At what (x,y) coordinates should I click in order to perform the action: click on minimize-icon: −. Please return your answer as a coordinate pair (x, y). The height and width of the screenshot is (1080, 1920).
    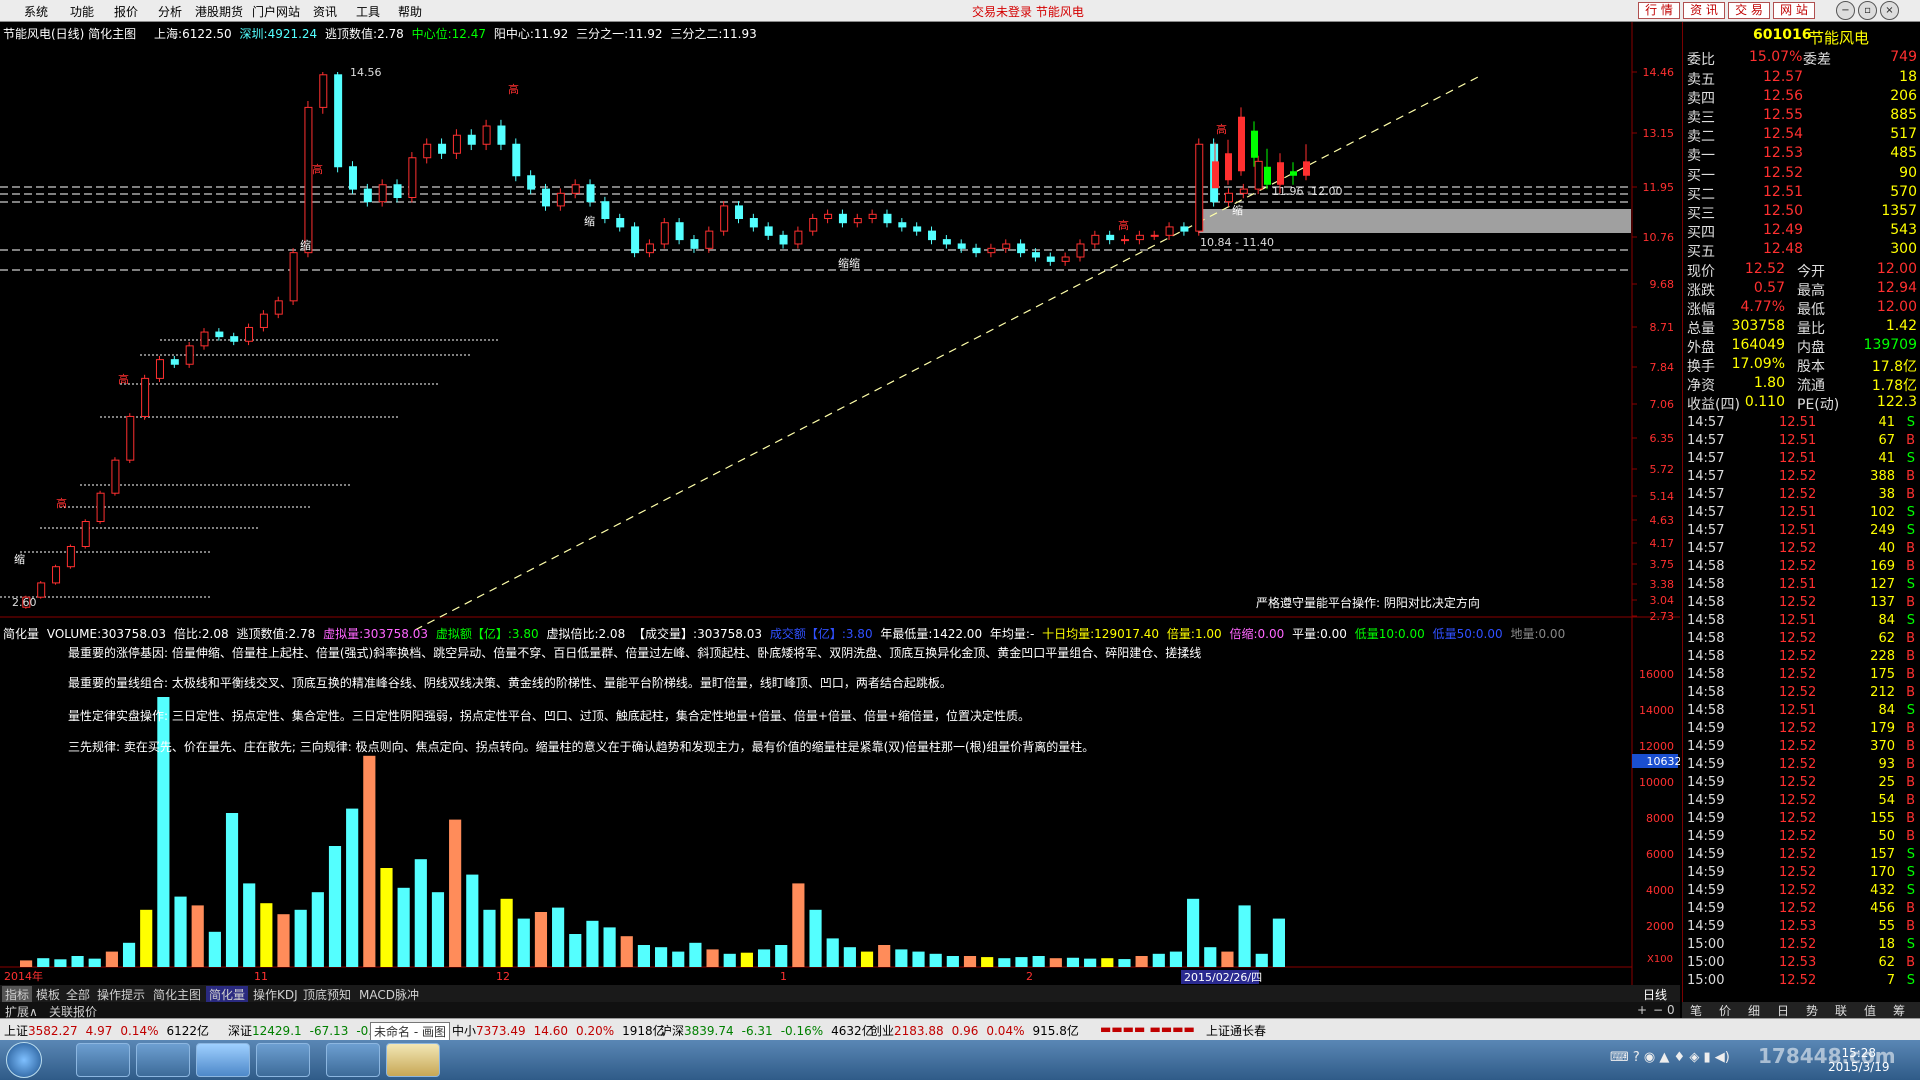
    Looking at the image, I should click on (1845, 10).